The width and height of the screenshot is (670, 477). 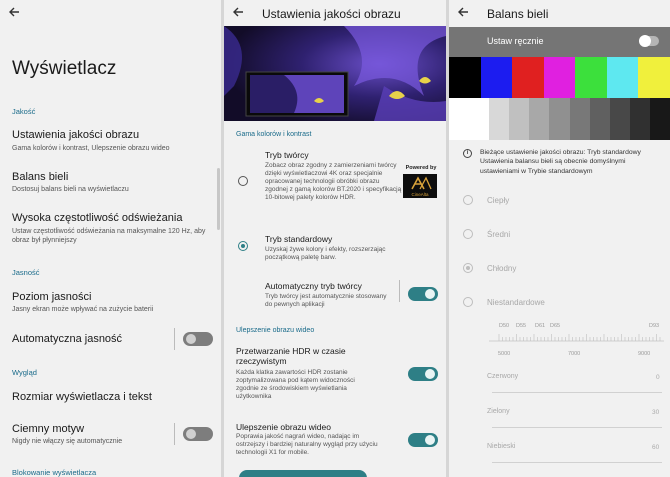 What do you see at coordinates (518, 14) in the screenshot?
I see `page-title: Balans bieli` at bounding box center [518, 14].